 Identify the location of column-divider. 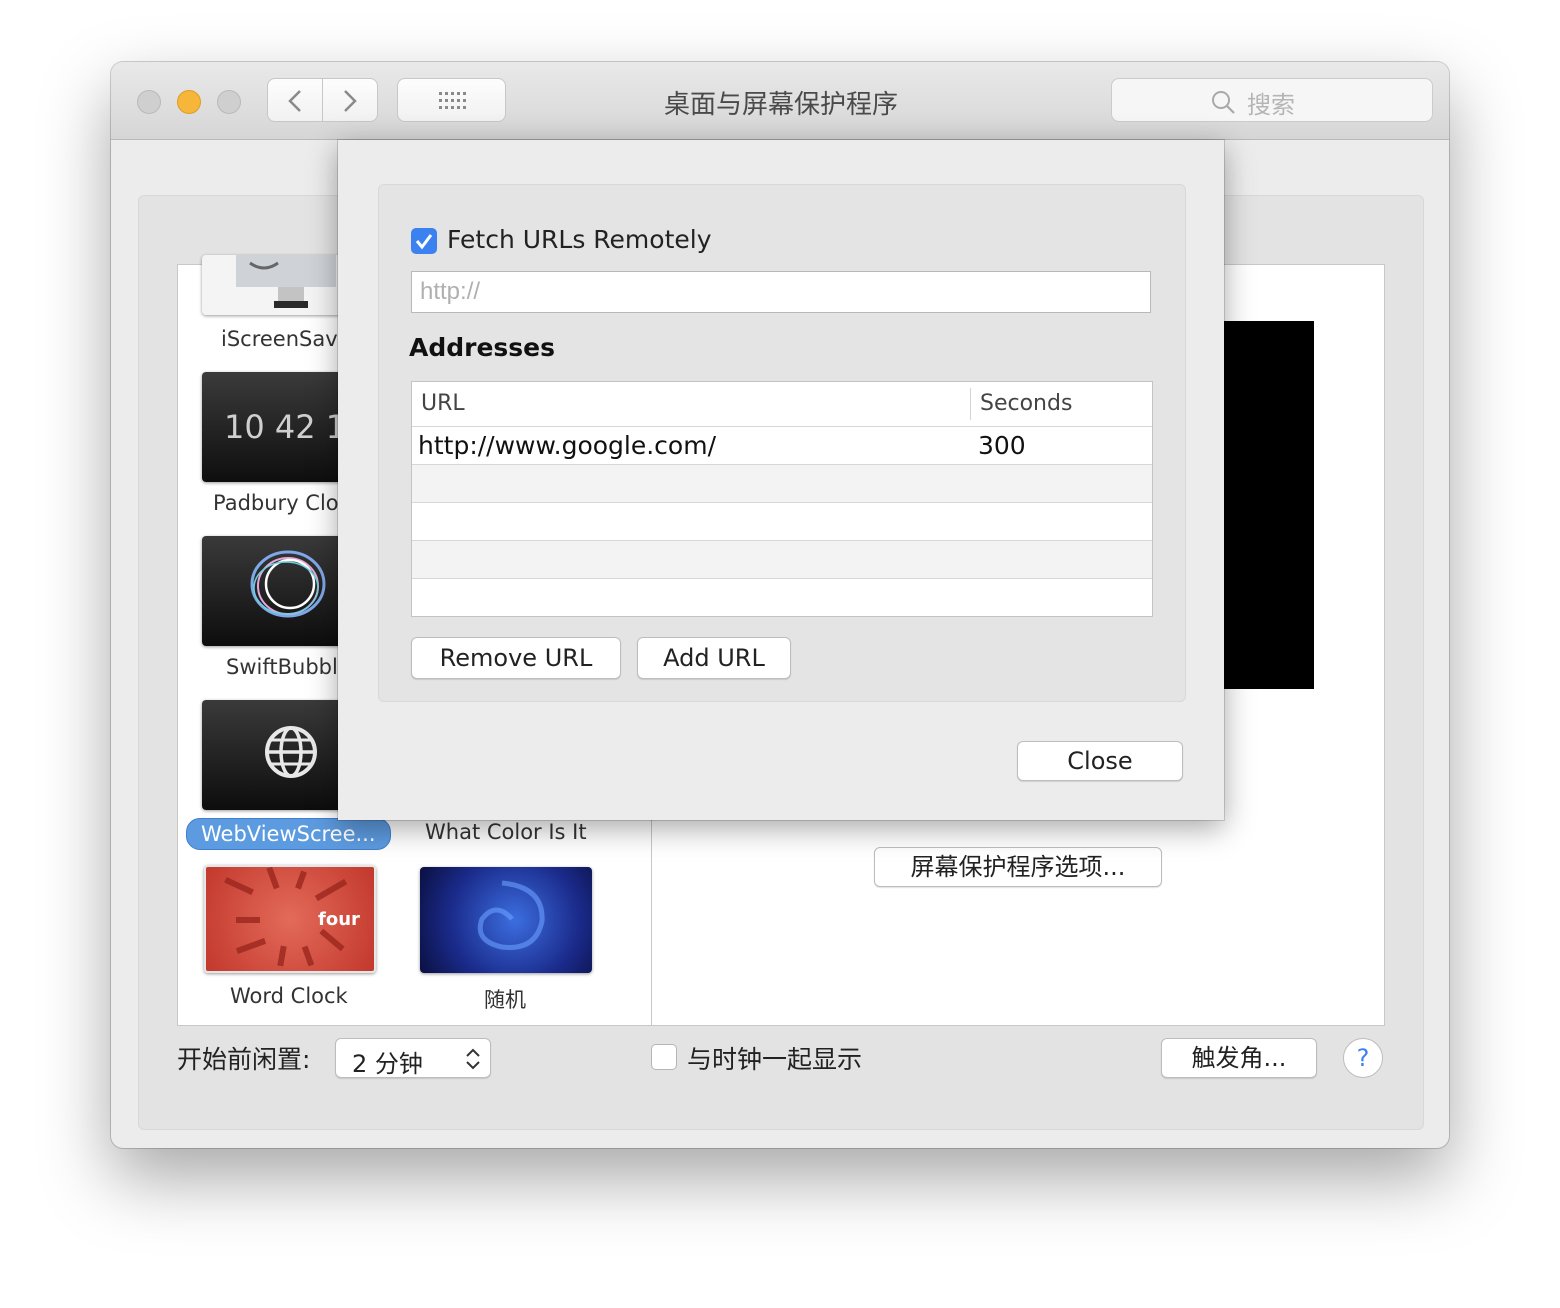
(970, 404).